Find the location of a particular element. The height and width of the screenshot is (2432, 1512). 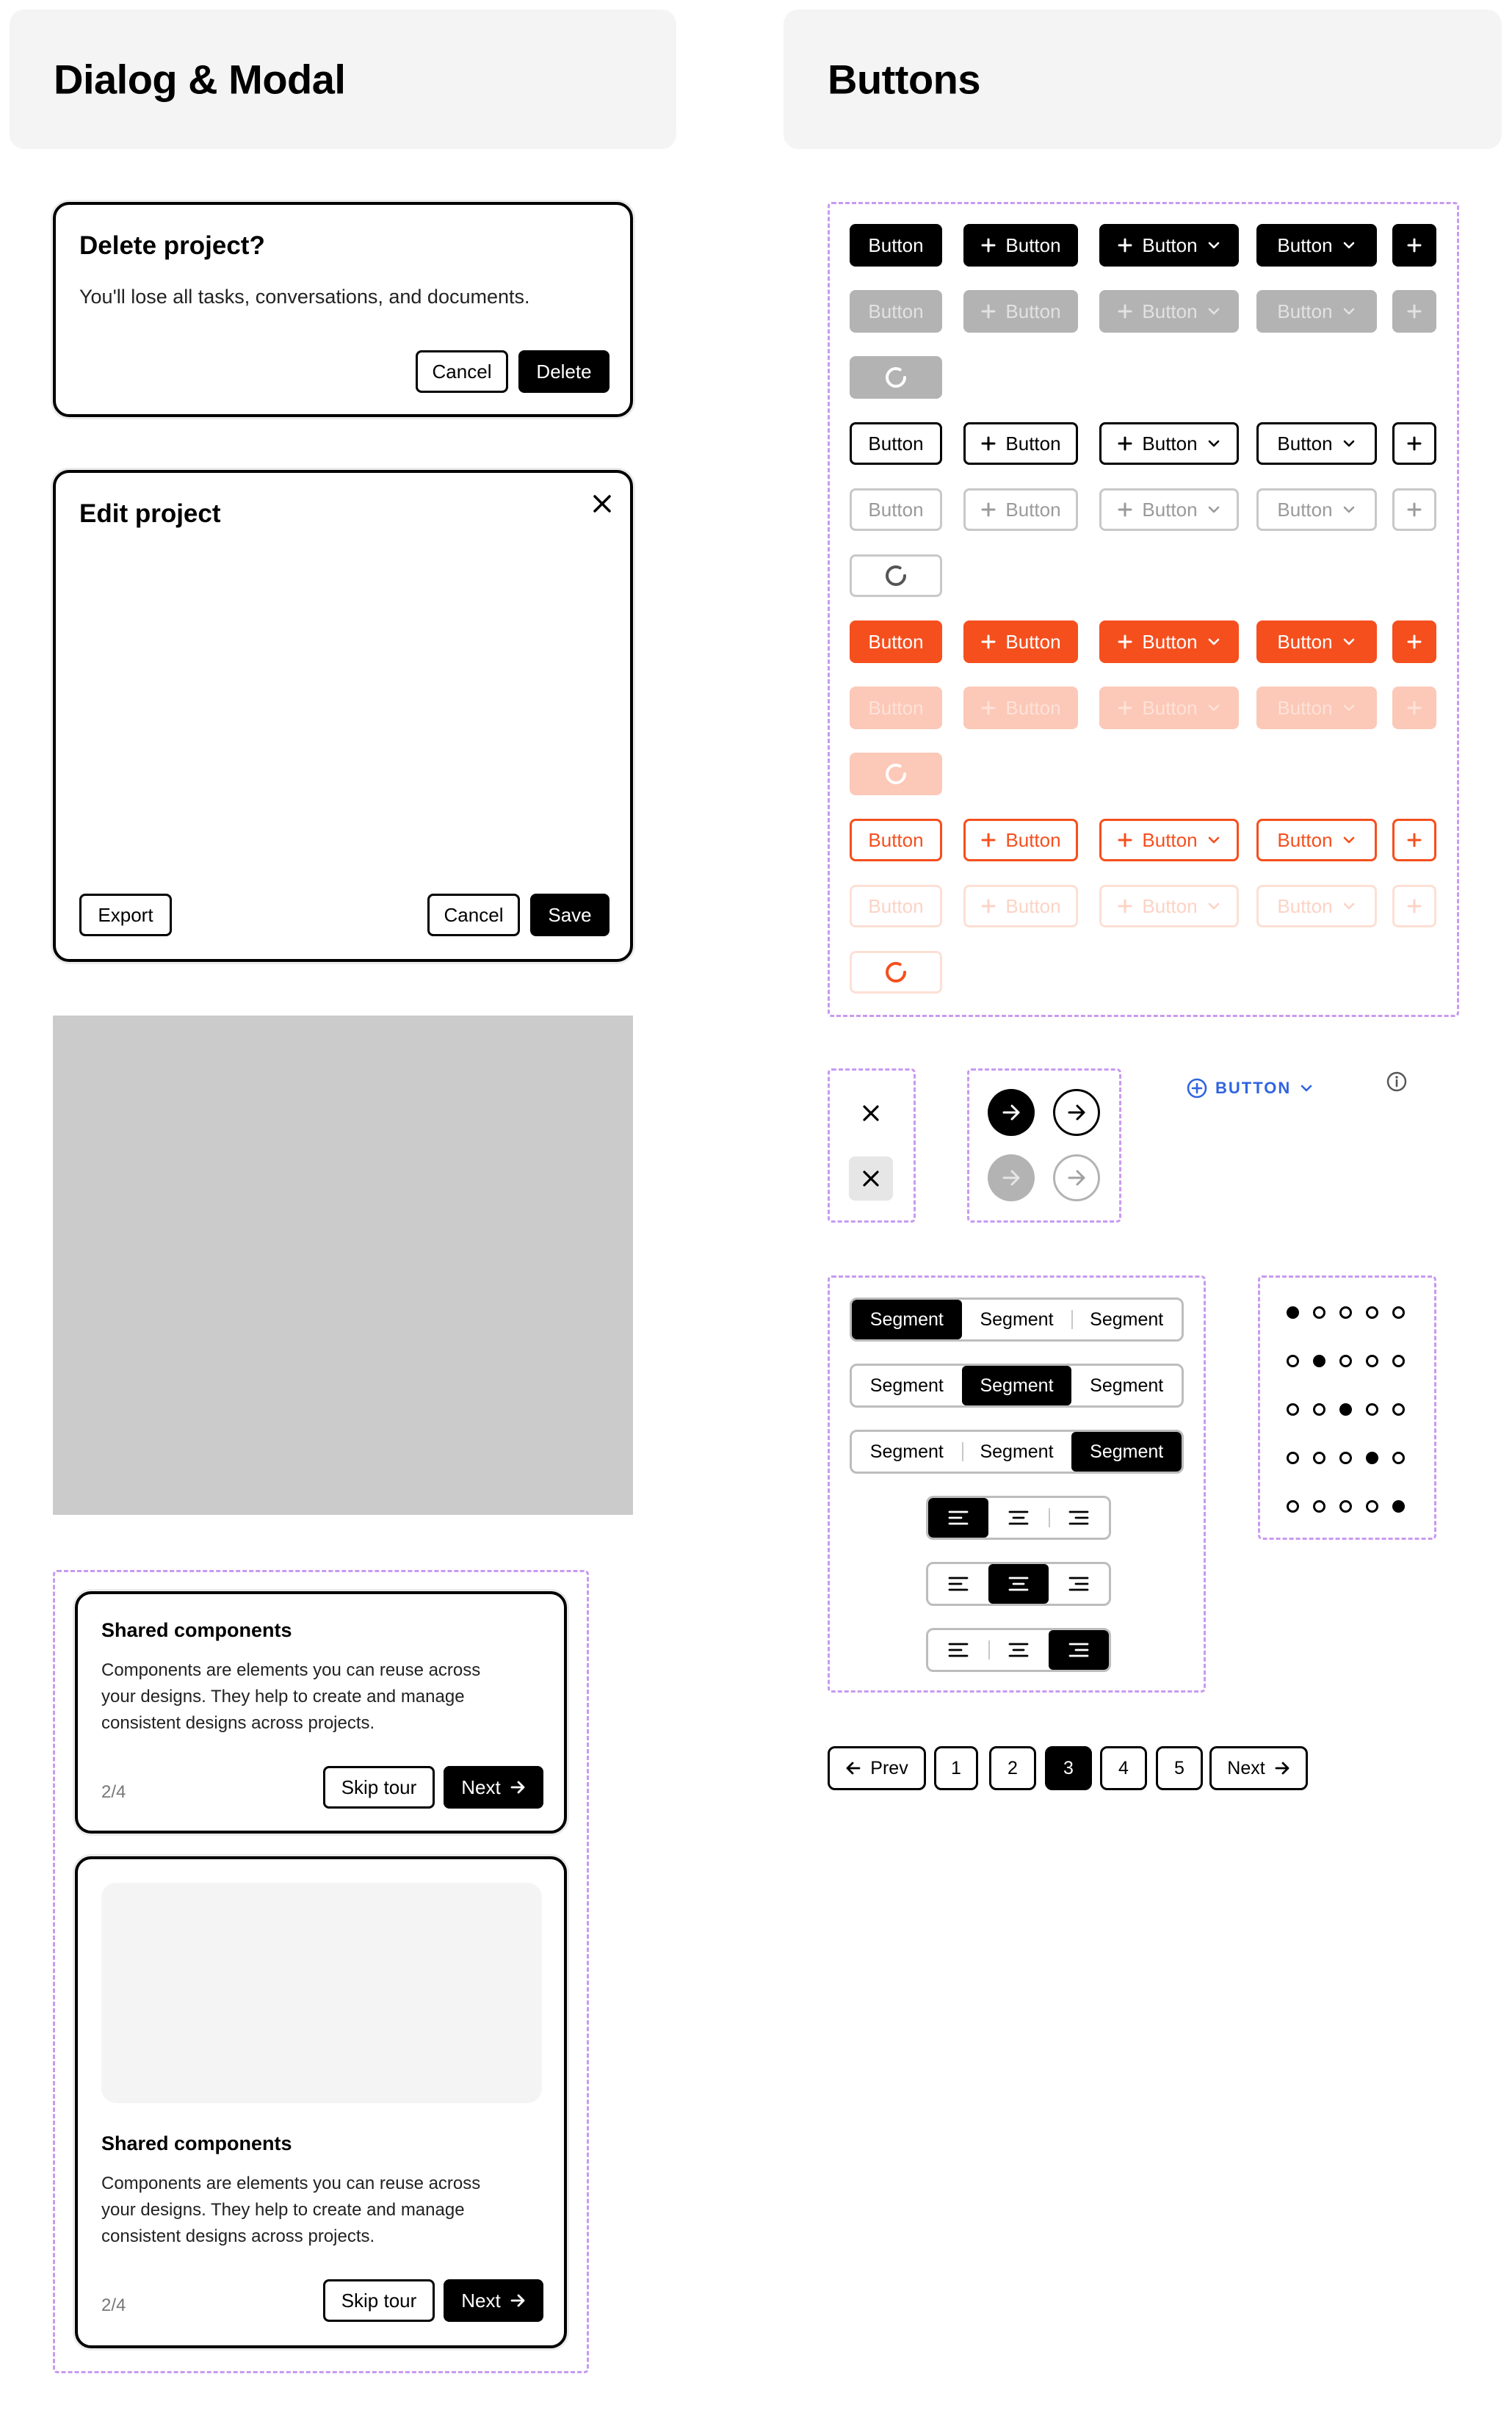

dropdown-button-outline: Button is located at coordinates (1316, 443).